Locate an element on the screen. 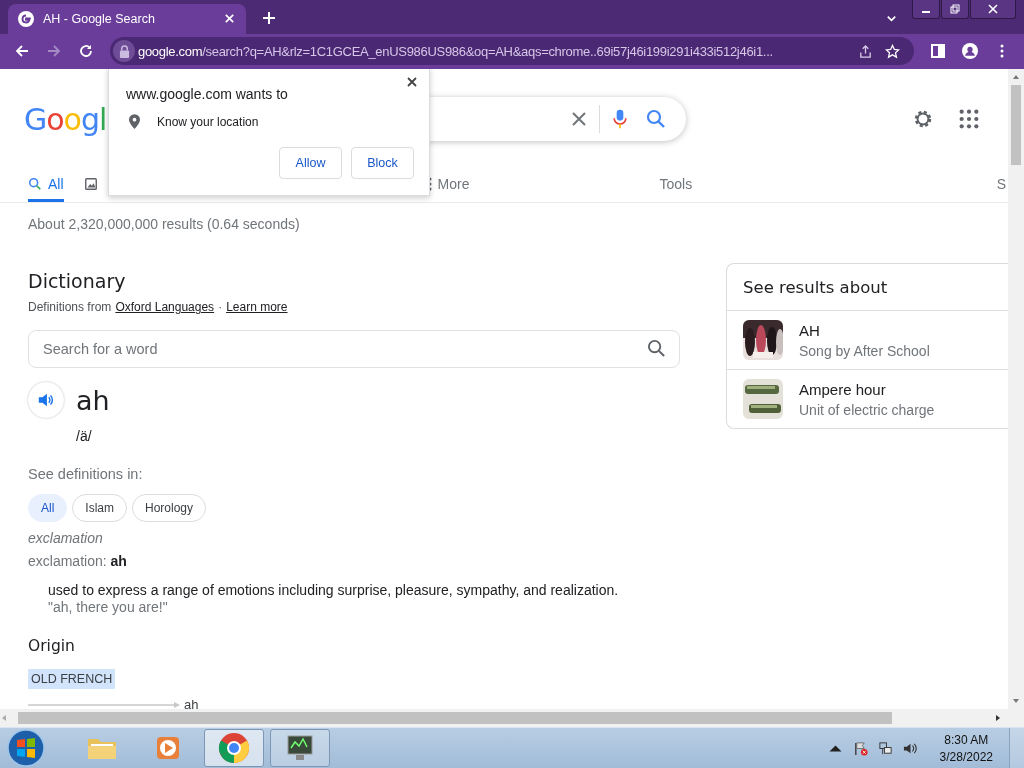  result-title: Ampere hour is located at coordinates (843, 389).